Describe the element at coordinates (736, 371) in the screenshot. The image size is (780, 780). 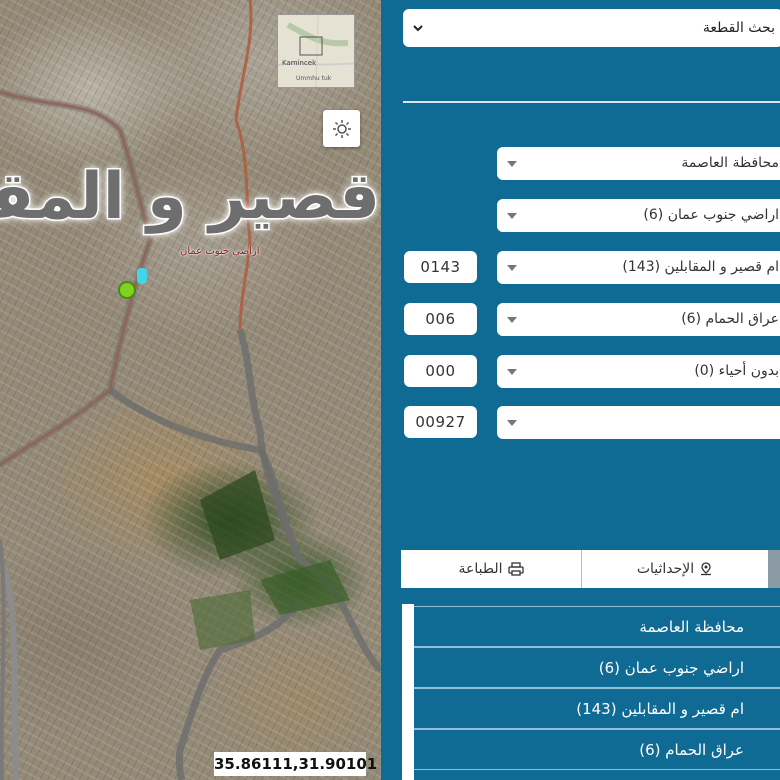
I see `neighborhood-value: بدون أحياء (0)` at that location.